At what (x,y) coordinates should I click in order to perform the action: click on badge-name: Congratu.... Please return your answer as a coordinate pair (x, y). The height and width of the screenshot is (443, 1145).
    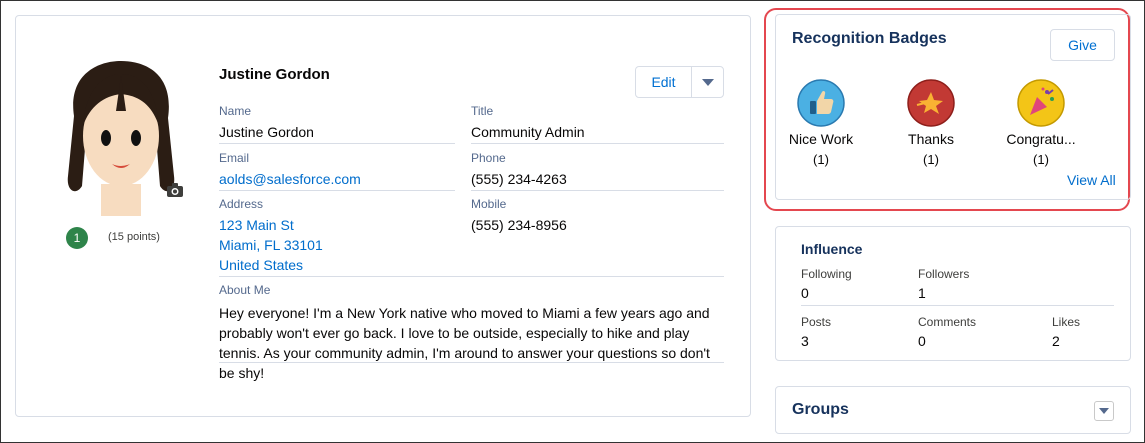
    Looking at the image, I should click on (1041, 139).